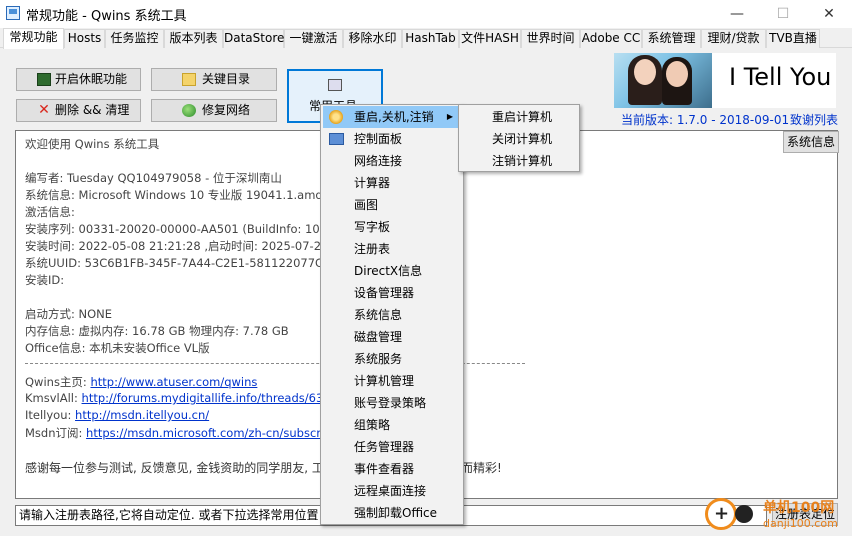  What do you see at coordinates (78, 110) in the screenshot?
I see `delete-clean-button: ✕ 删除 && 清理` at bounding box center [78, 110].